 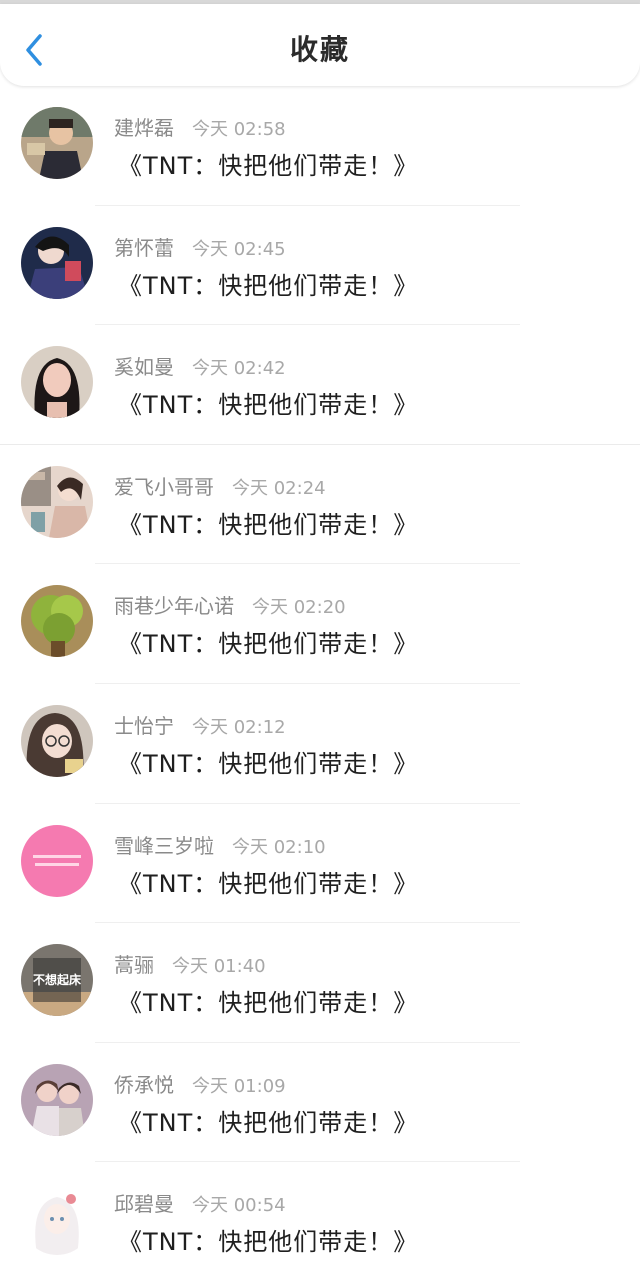 I want to click on page-title: 收藏, so click(x=319, y=49).